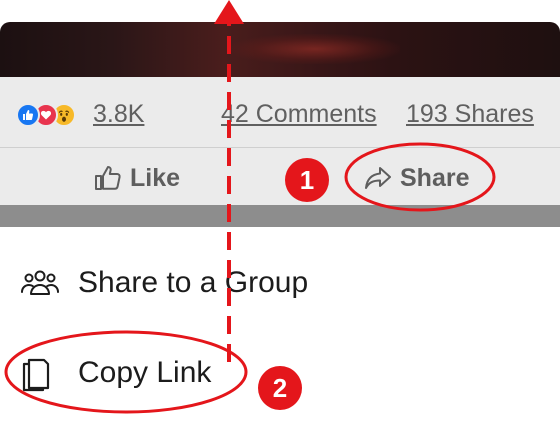 This screenshot has width=560, height=435. Describe the element at coordinates (193, 282) in the screenshot. I see `share-to-group-label: Share to a Group` at that location.